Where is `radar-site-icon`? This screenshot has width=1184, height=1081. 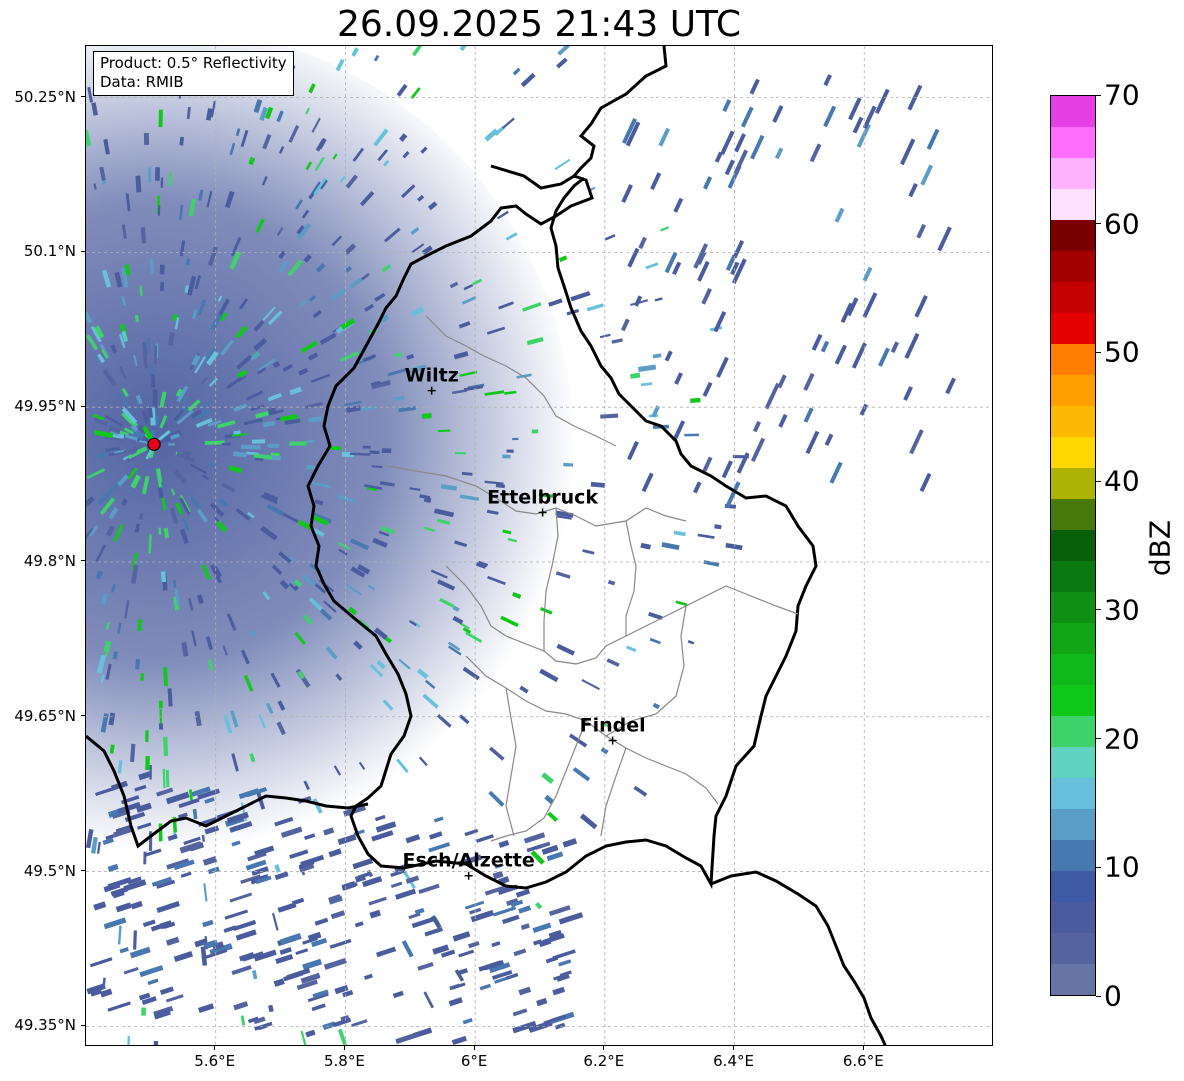
radar-site-icon is located at coordinates (154, 444).